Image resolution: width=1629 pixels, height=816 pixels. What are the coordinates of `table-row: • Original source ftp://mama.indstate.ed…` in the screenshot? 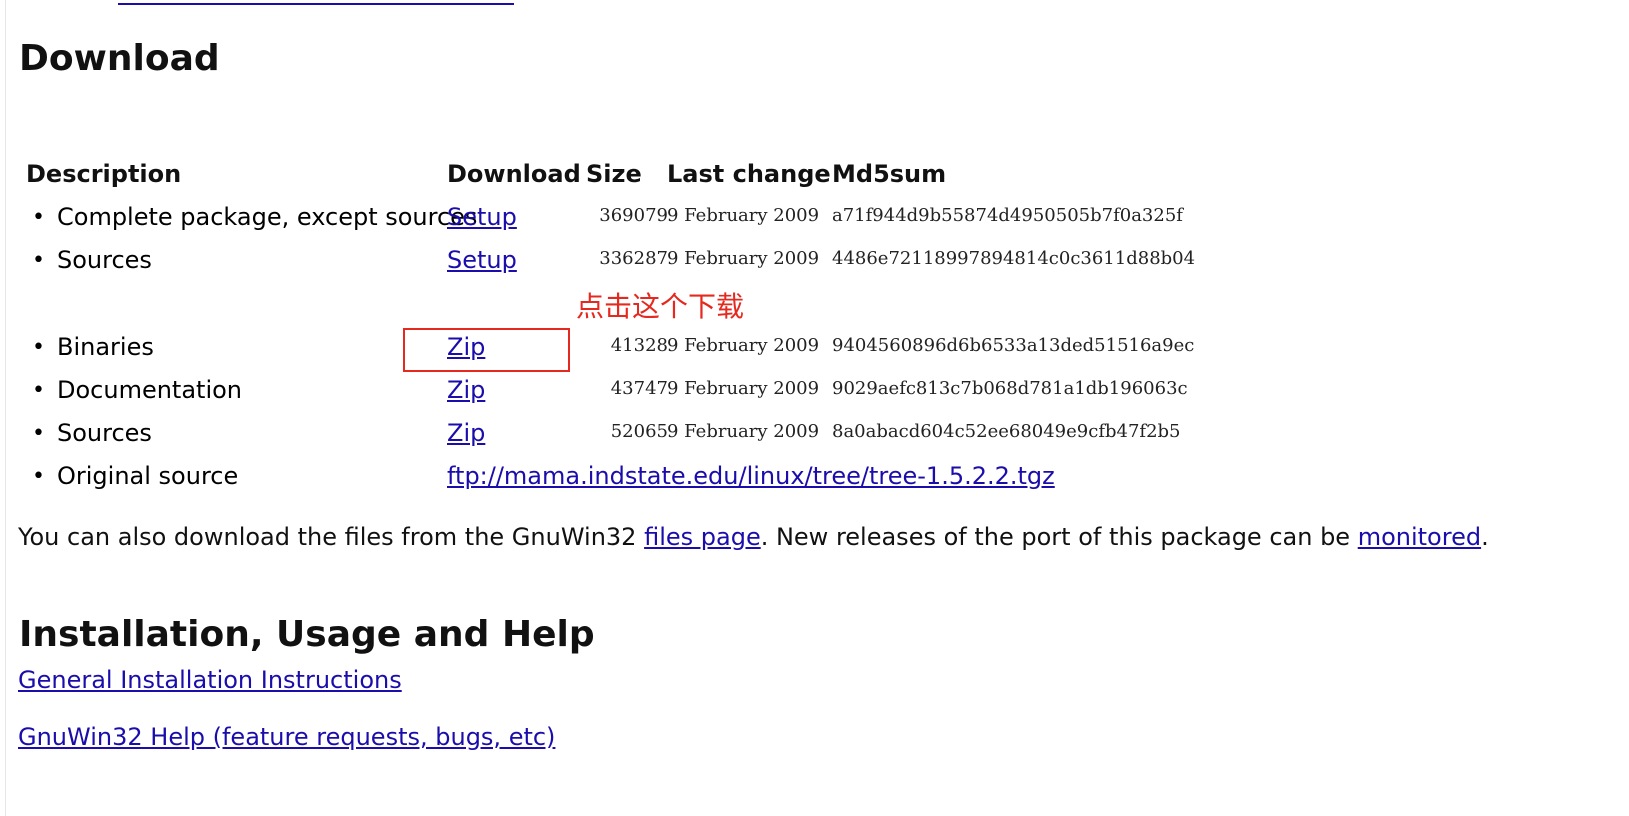 It's located at (606, 482).